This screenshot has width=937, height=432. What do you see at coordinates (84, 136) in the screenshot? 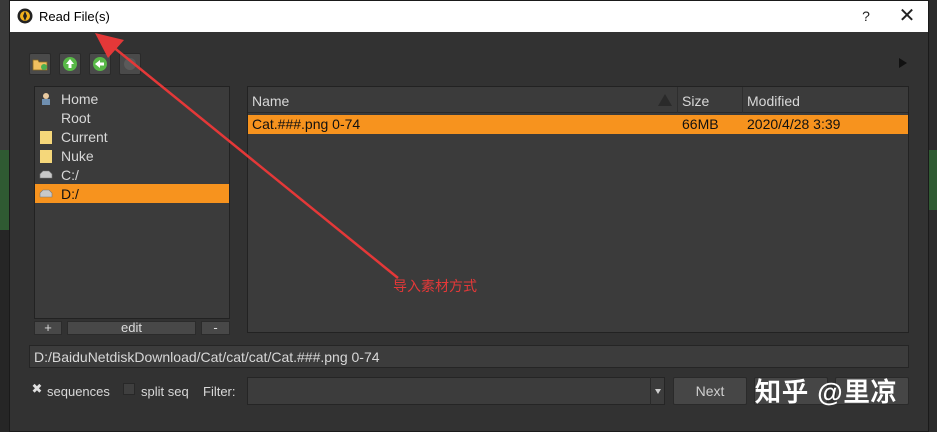
I see `places-item-label: Current` at bounding box center [84, 136].